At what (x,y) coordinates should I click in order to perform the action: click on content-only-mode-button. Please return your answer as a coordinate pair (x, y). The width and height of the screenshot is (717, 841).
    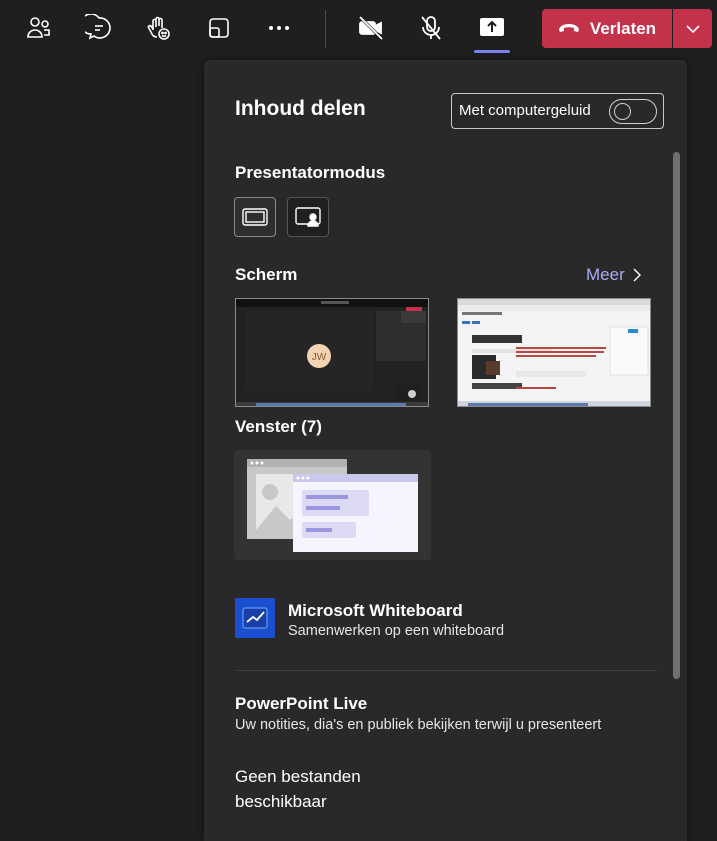
    Looking at the image, I should click on (255, 217).